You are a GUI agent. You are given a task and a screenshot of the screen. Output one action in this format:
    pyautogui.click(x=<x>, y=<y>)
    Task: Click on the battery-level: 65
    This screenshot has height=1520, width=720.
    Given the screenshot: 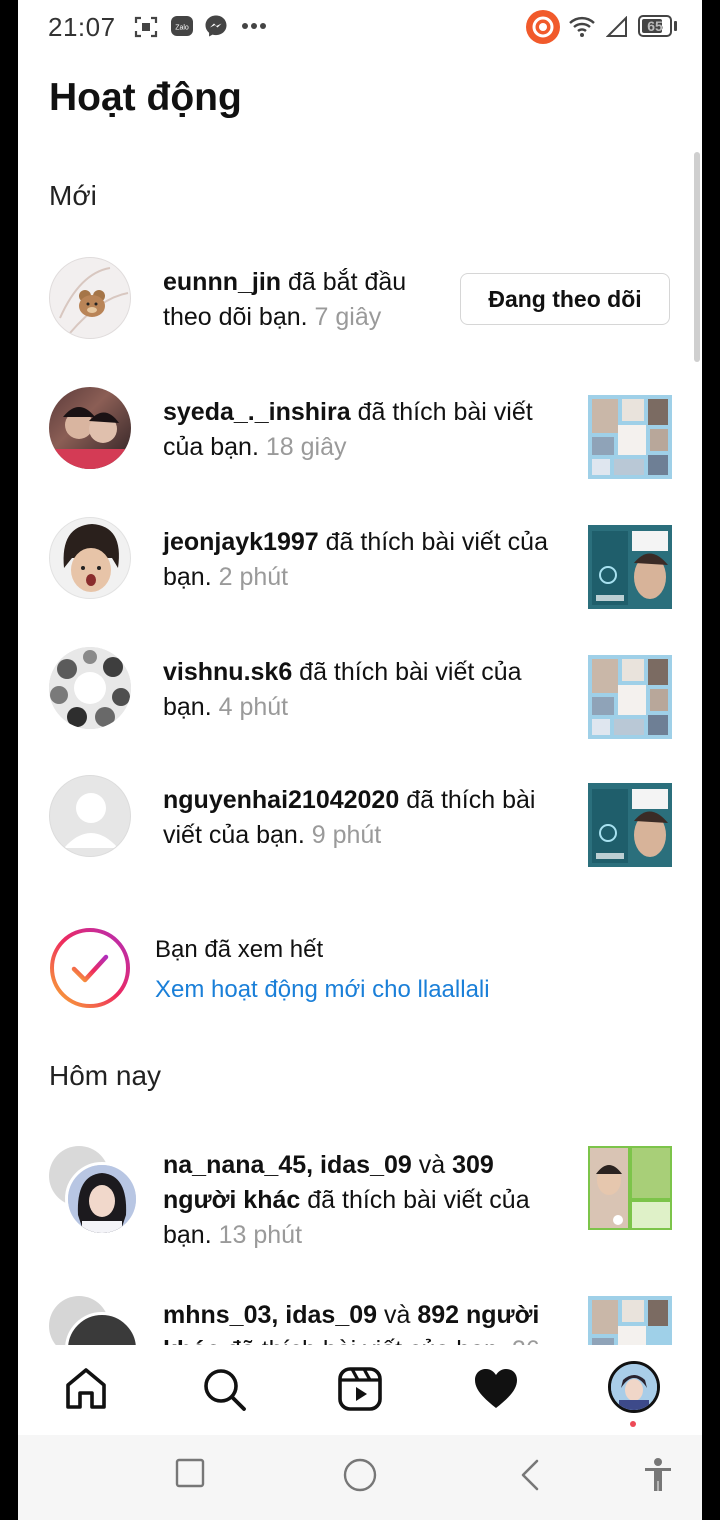 What is the action you would take?
    pyautogui.click(x=655, y=26)
    